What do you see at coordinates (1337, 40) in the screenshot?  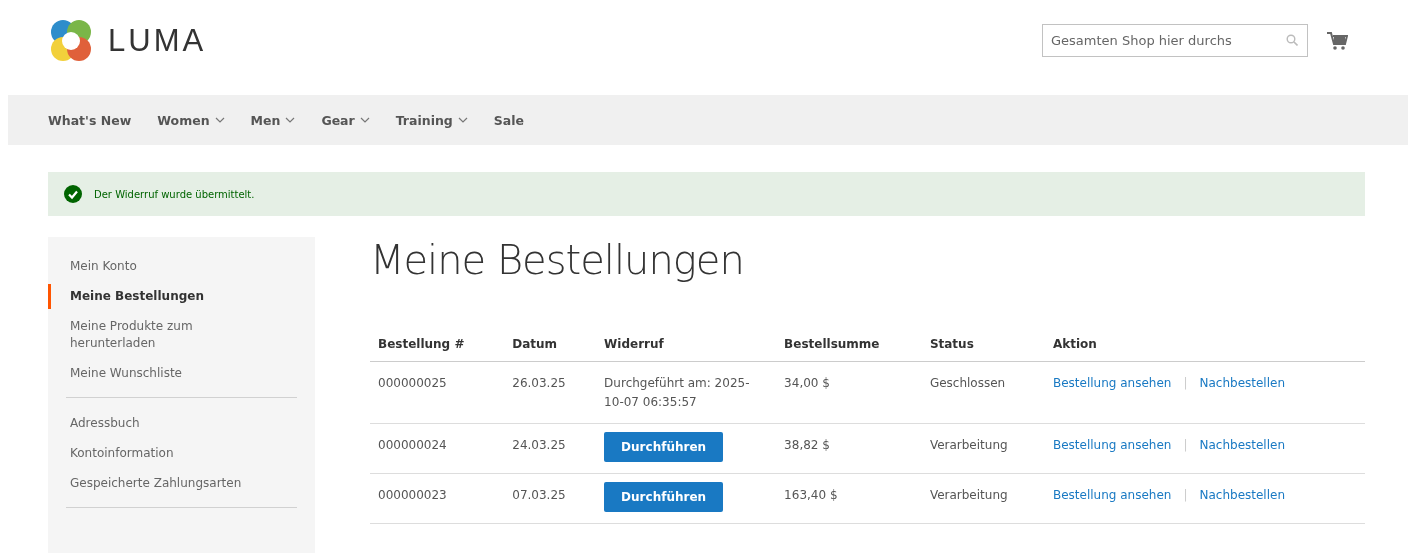 I see `cart-icon` at bounding box center [1337, 40].